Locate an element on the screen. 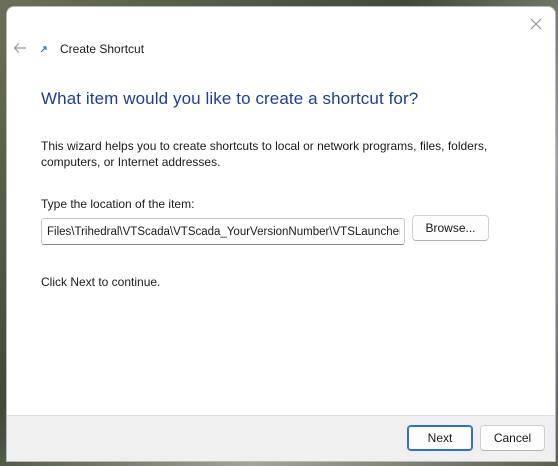 The image size is (558, 466). close-icon is located at coordinates (536, 24).